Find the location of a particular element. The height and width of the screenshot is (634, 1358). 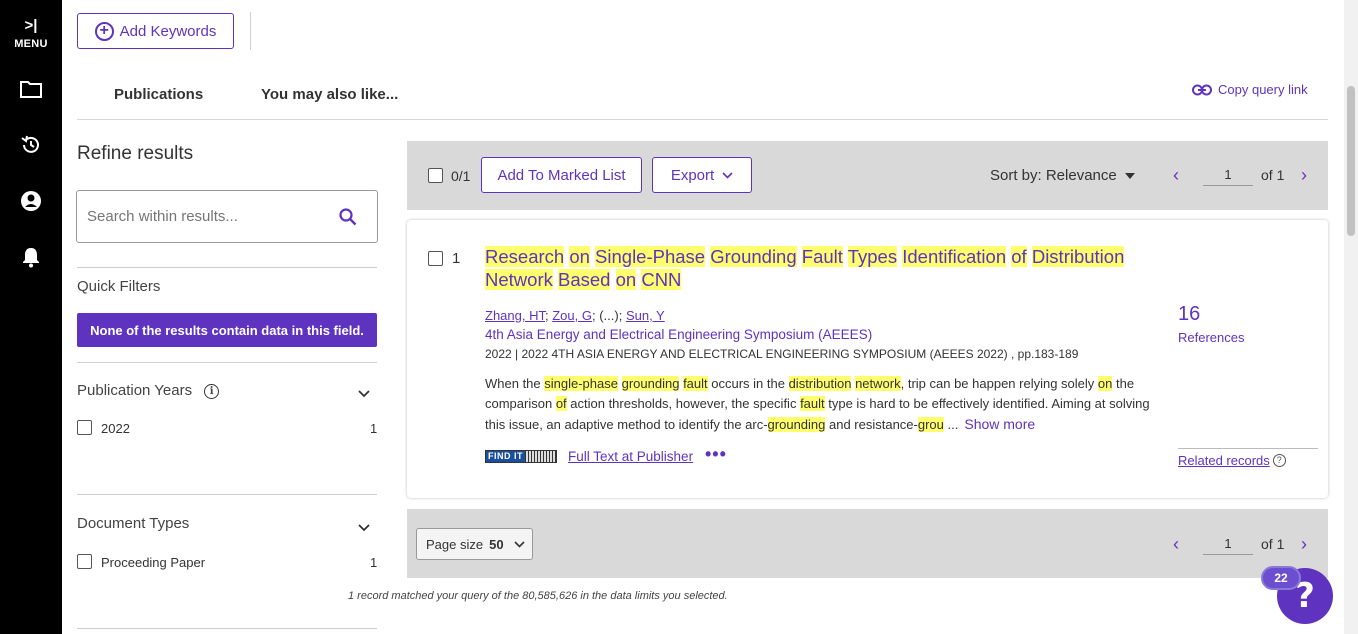

select-all-checkbox is located at coordinates (435, 175).